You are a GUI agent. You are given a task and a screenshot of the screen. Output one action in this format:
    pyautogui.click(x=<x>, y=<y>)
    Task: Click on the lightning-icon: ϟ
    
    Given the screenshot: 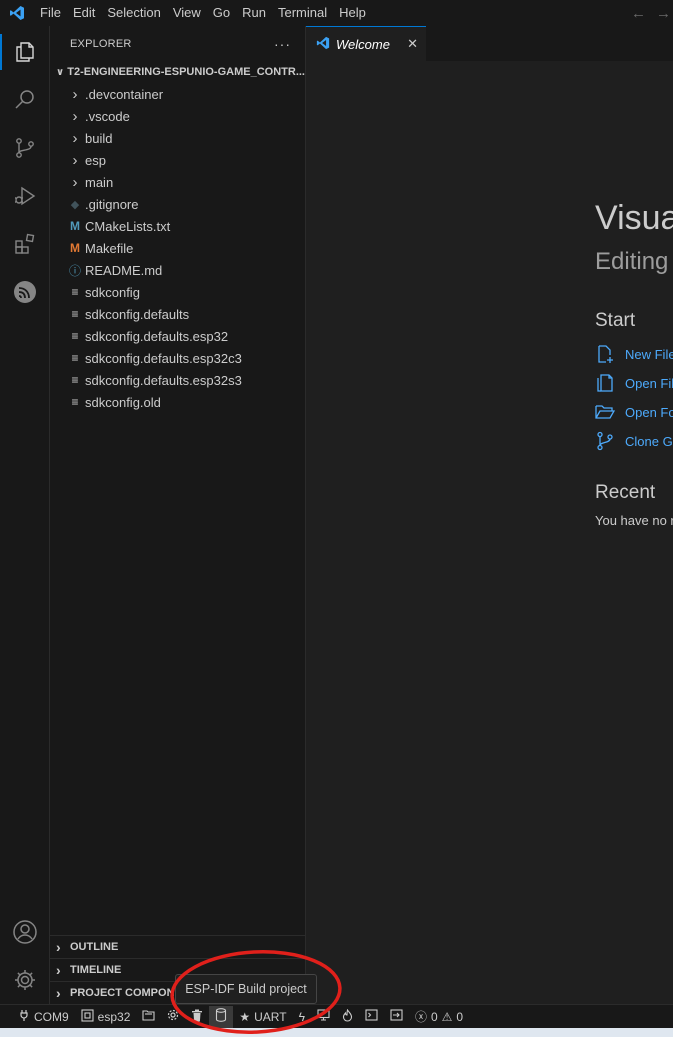 What is the action you would take?
    pyautogui.click(x=301, y=1016)
    